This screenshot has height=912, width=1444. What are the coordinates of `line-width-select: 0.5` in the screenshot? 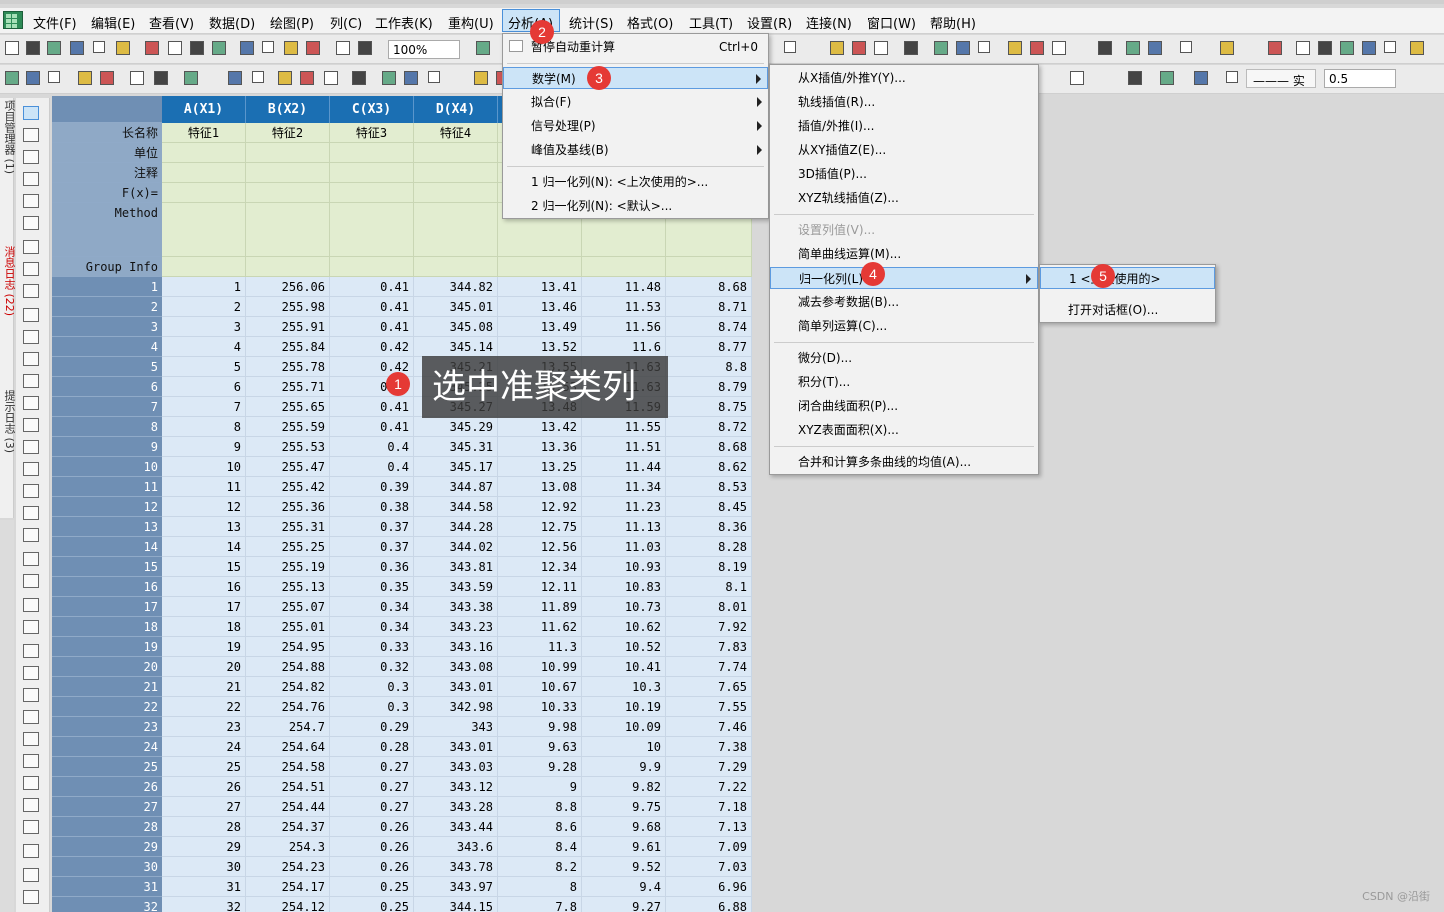 It's located at (1360, 78).